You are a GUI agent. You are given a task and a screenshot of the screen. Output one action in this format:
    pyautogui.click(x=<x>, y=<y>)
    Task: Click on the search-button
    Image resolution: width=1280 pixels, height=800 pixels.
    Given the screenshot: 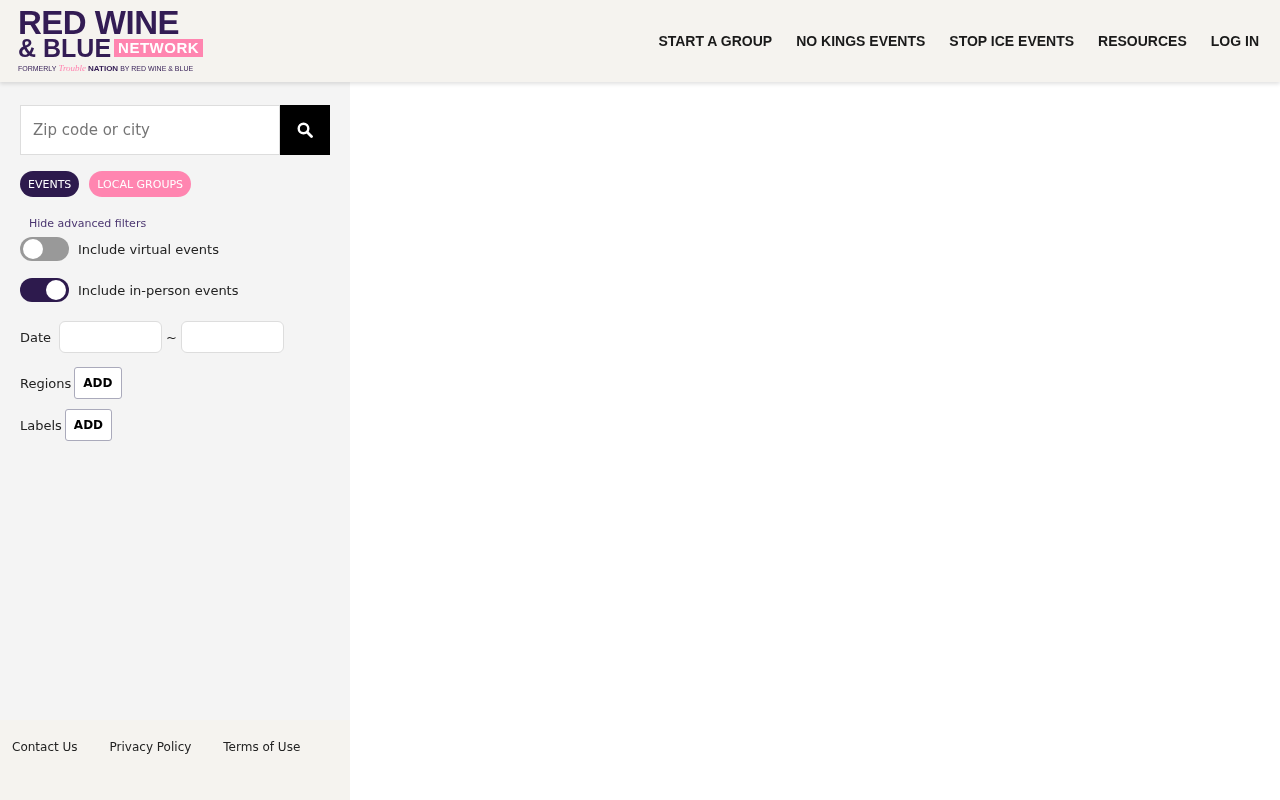 What is the action you would take?
    pyautogui.click(x=305, y=130)
    